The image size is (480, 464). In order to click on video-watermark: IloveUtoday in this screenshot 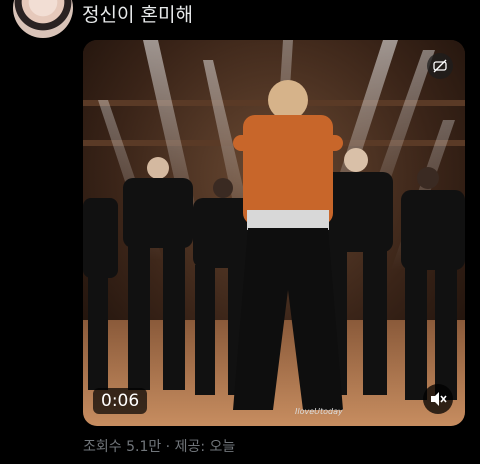, I will do `click(319, 411)`.